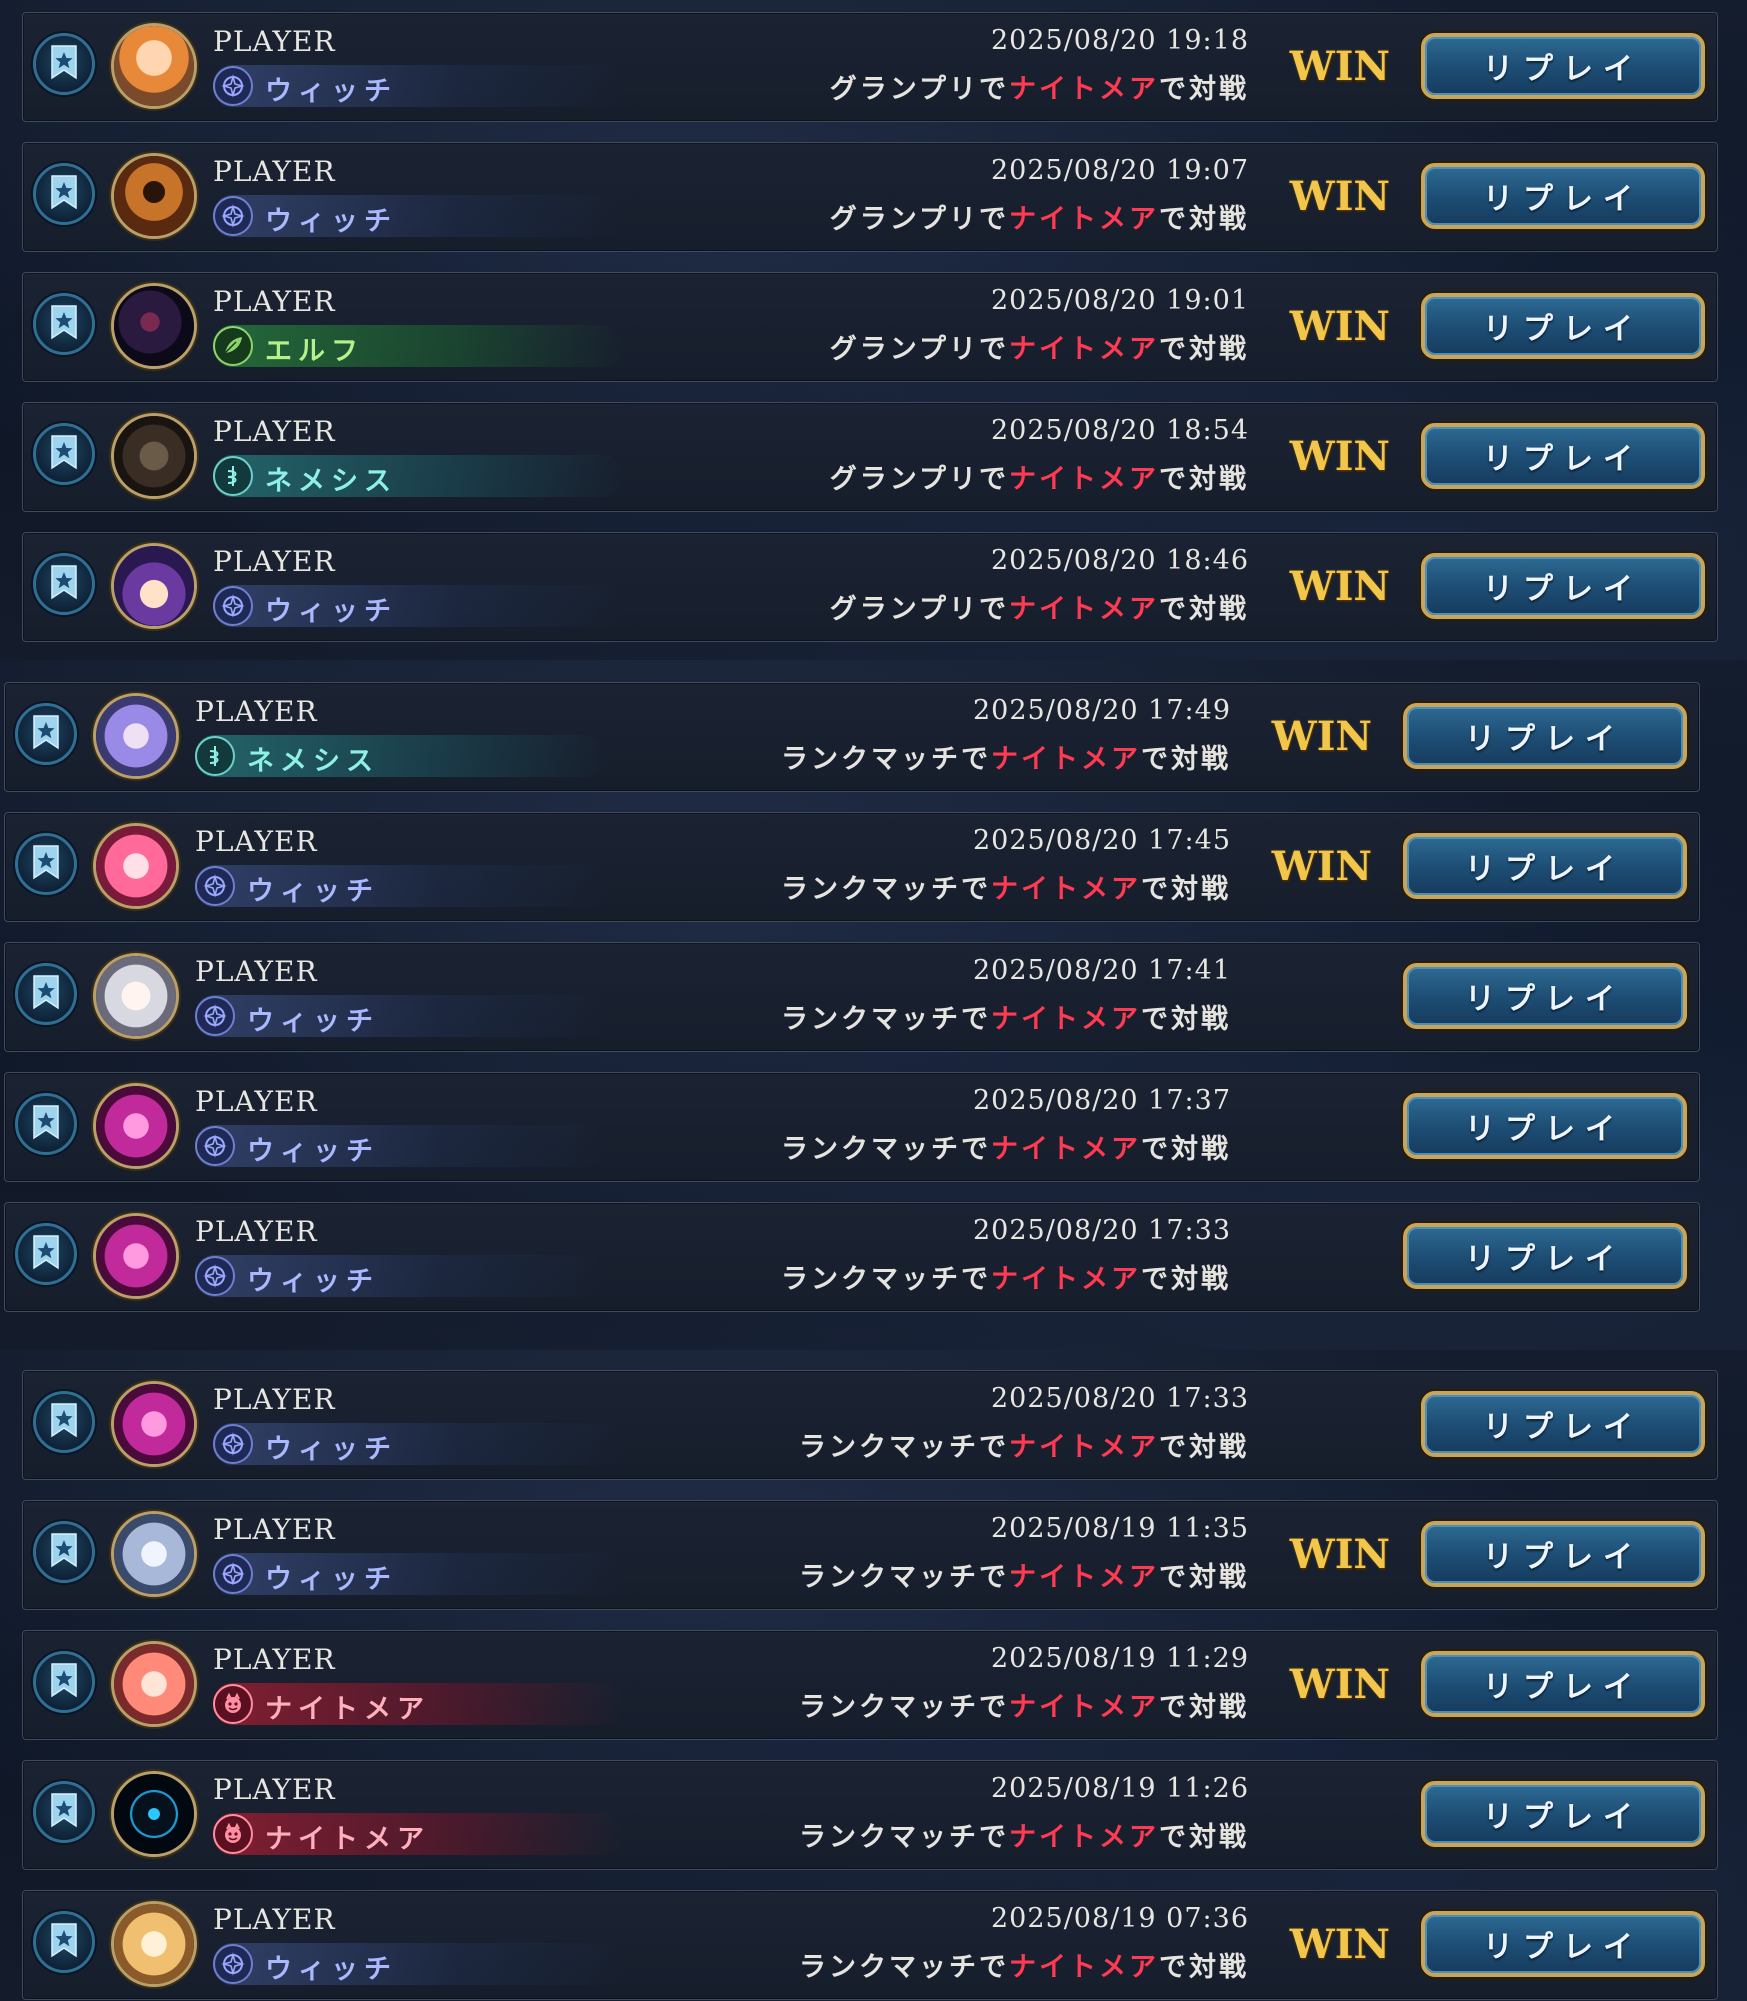 This screenshot has height=2001, width=1747. I want to click on match-datetime: 2025/08/19 11:29, so click(1119, 1658).